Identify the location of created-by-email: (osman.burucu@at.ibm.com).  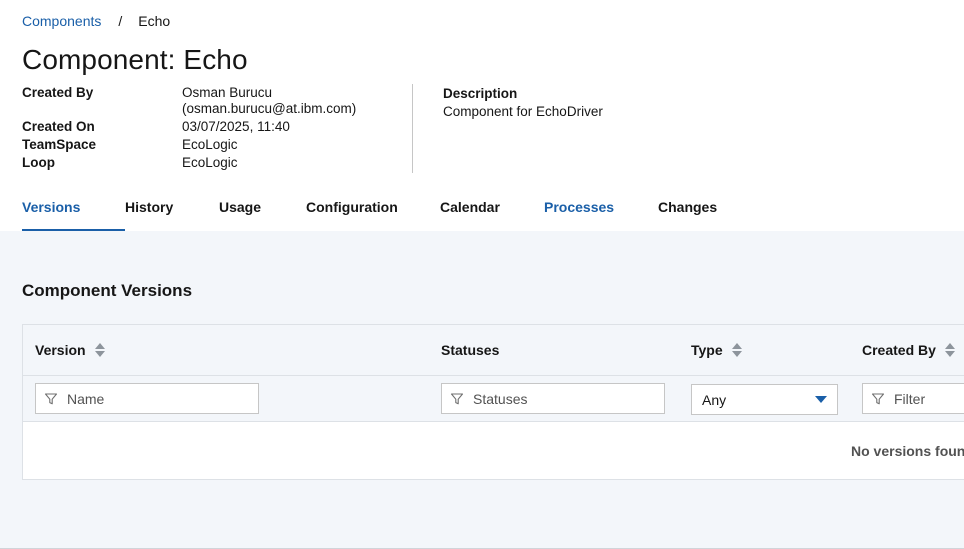
(269, 108).